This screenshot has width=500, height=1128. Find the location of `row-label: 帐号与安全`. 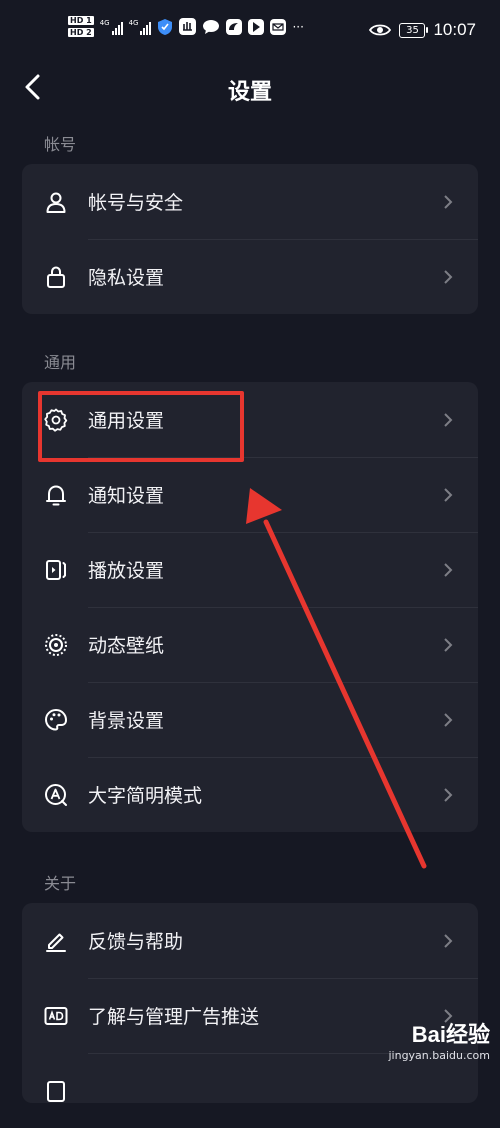

row-label: 帐号与安全 is located at coordinates (136, 203).